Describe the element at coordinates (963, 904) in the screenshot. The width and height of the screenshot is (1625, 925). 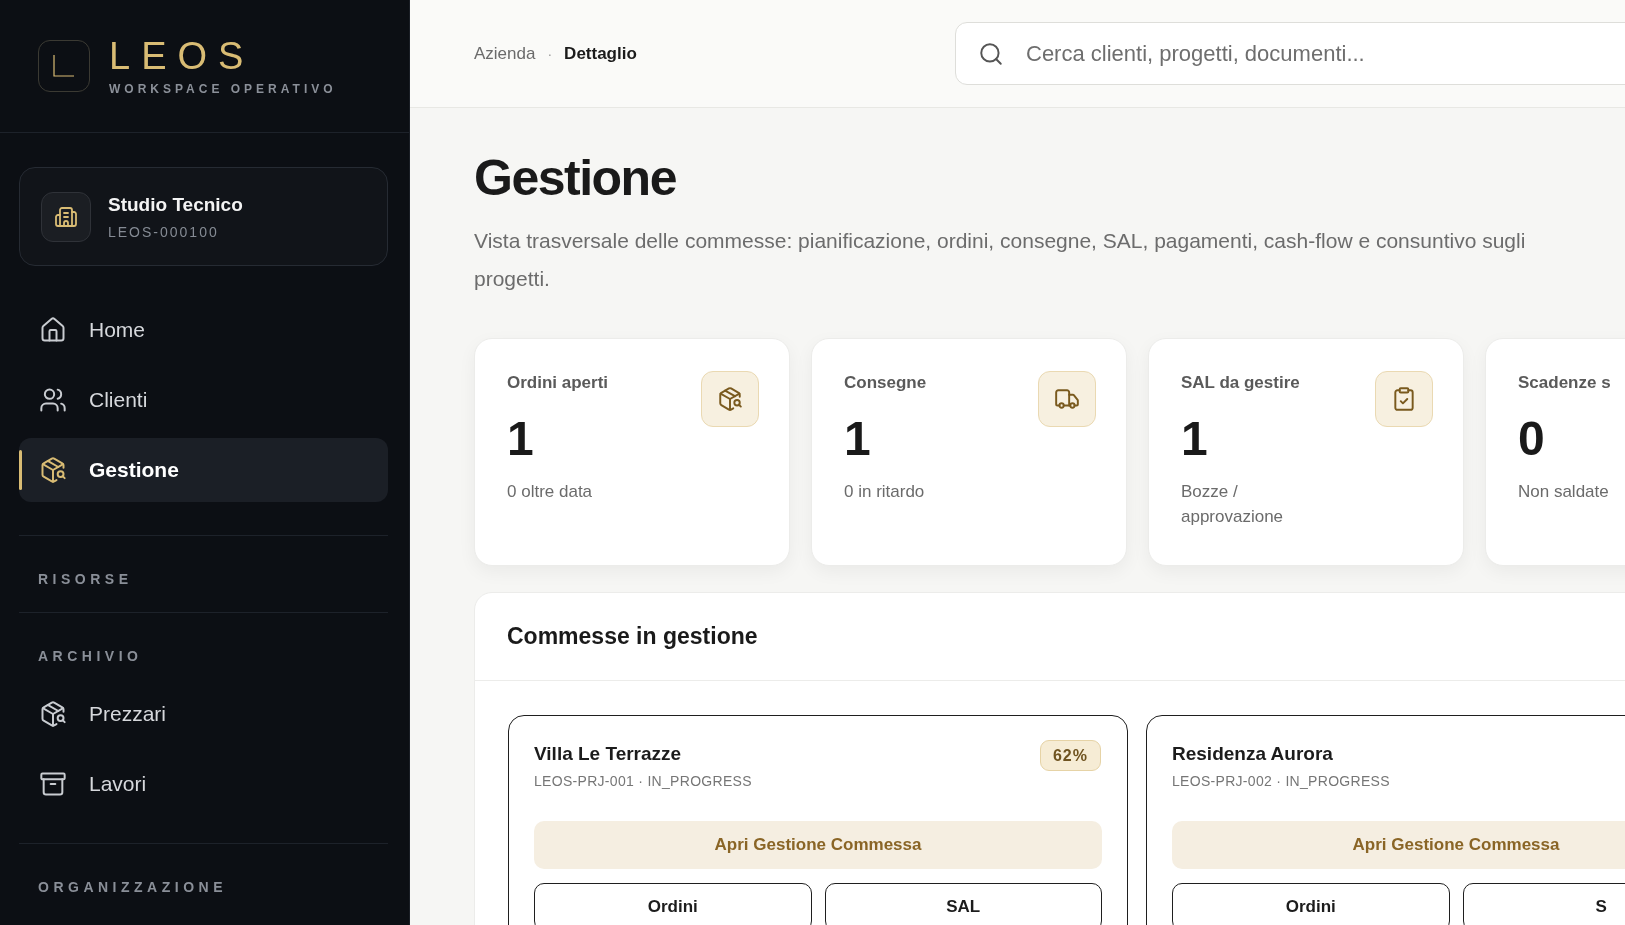
I see `project-action-button: SAL` at that location.